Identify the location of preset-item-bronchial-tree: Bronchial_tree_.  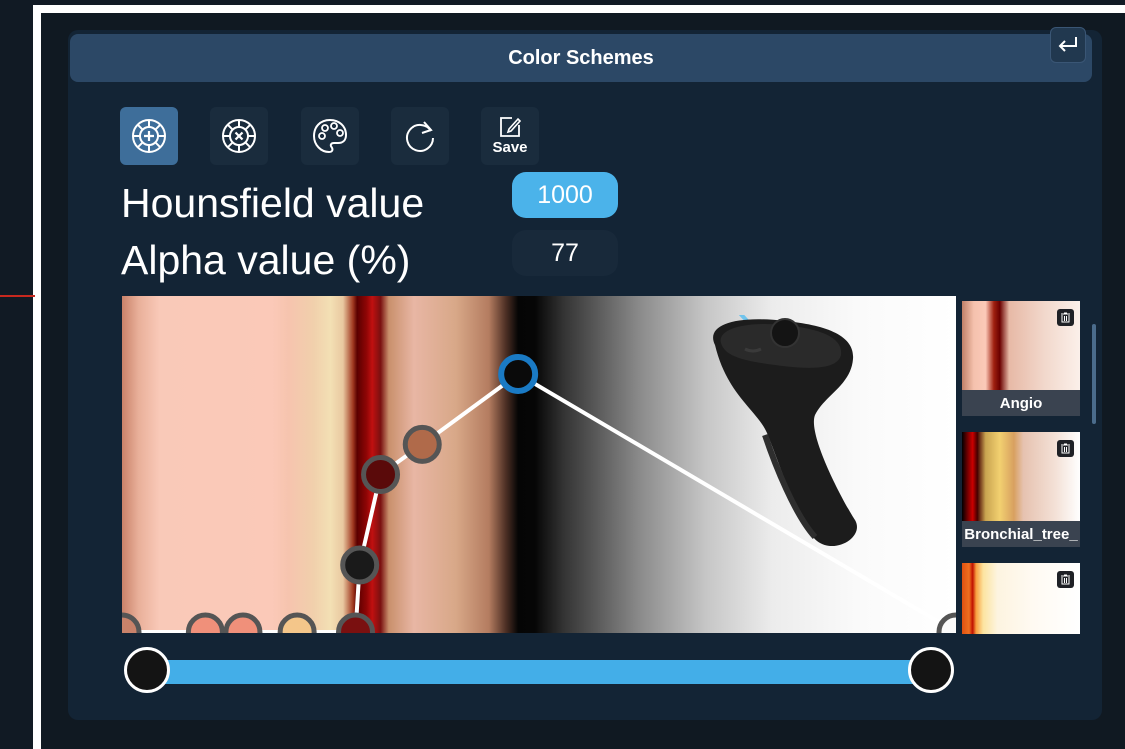
(1021, 489).